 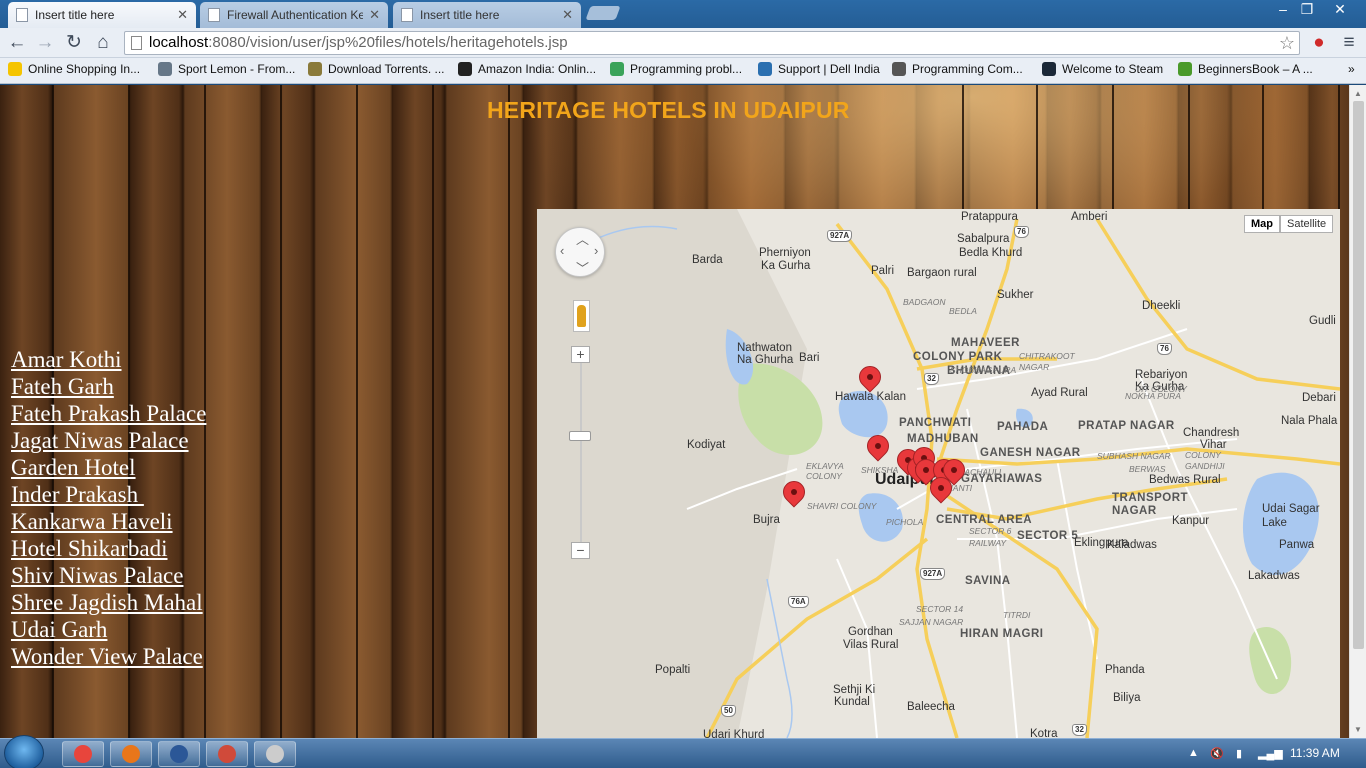 What do you see at coordinates (1262, 224) in the screenshot?
I see `map-type-map-button: Map` at bounding box center [1262, 224].